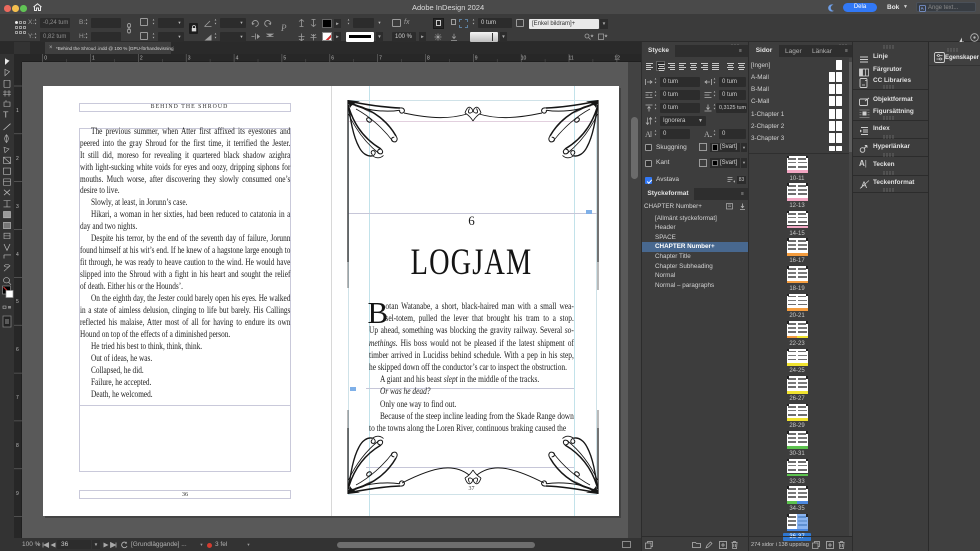  I want to click on svg-text: 10, so click(524, 59).